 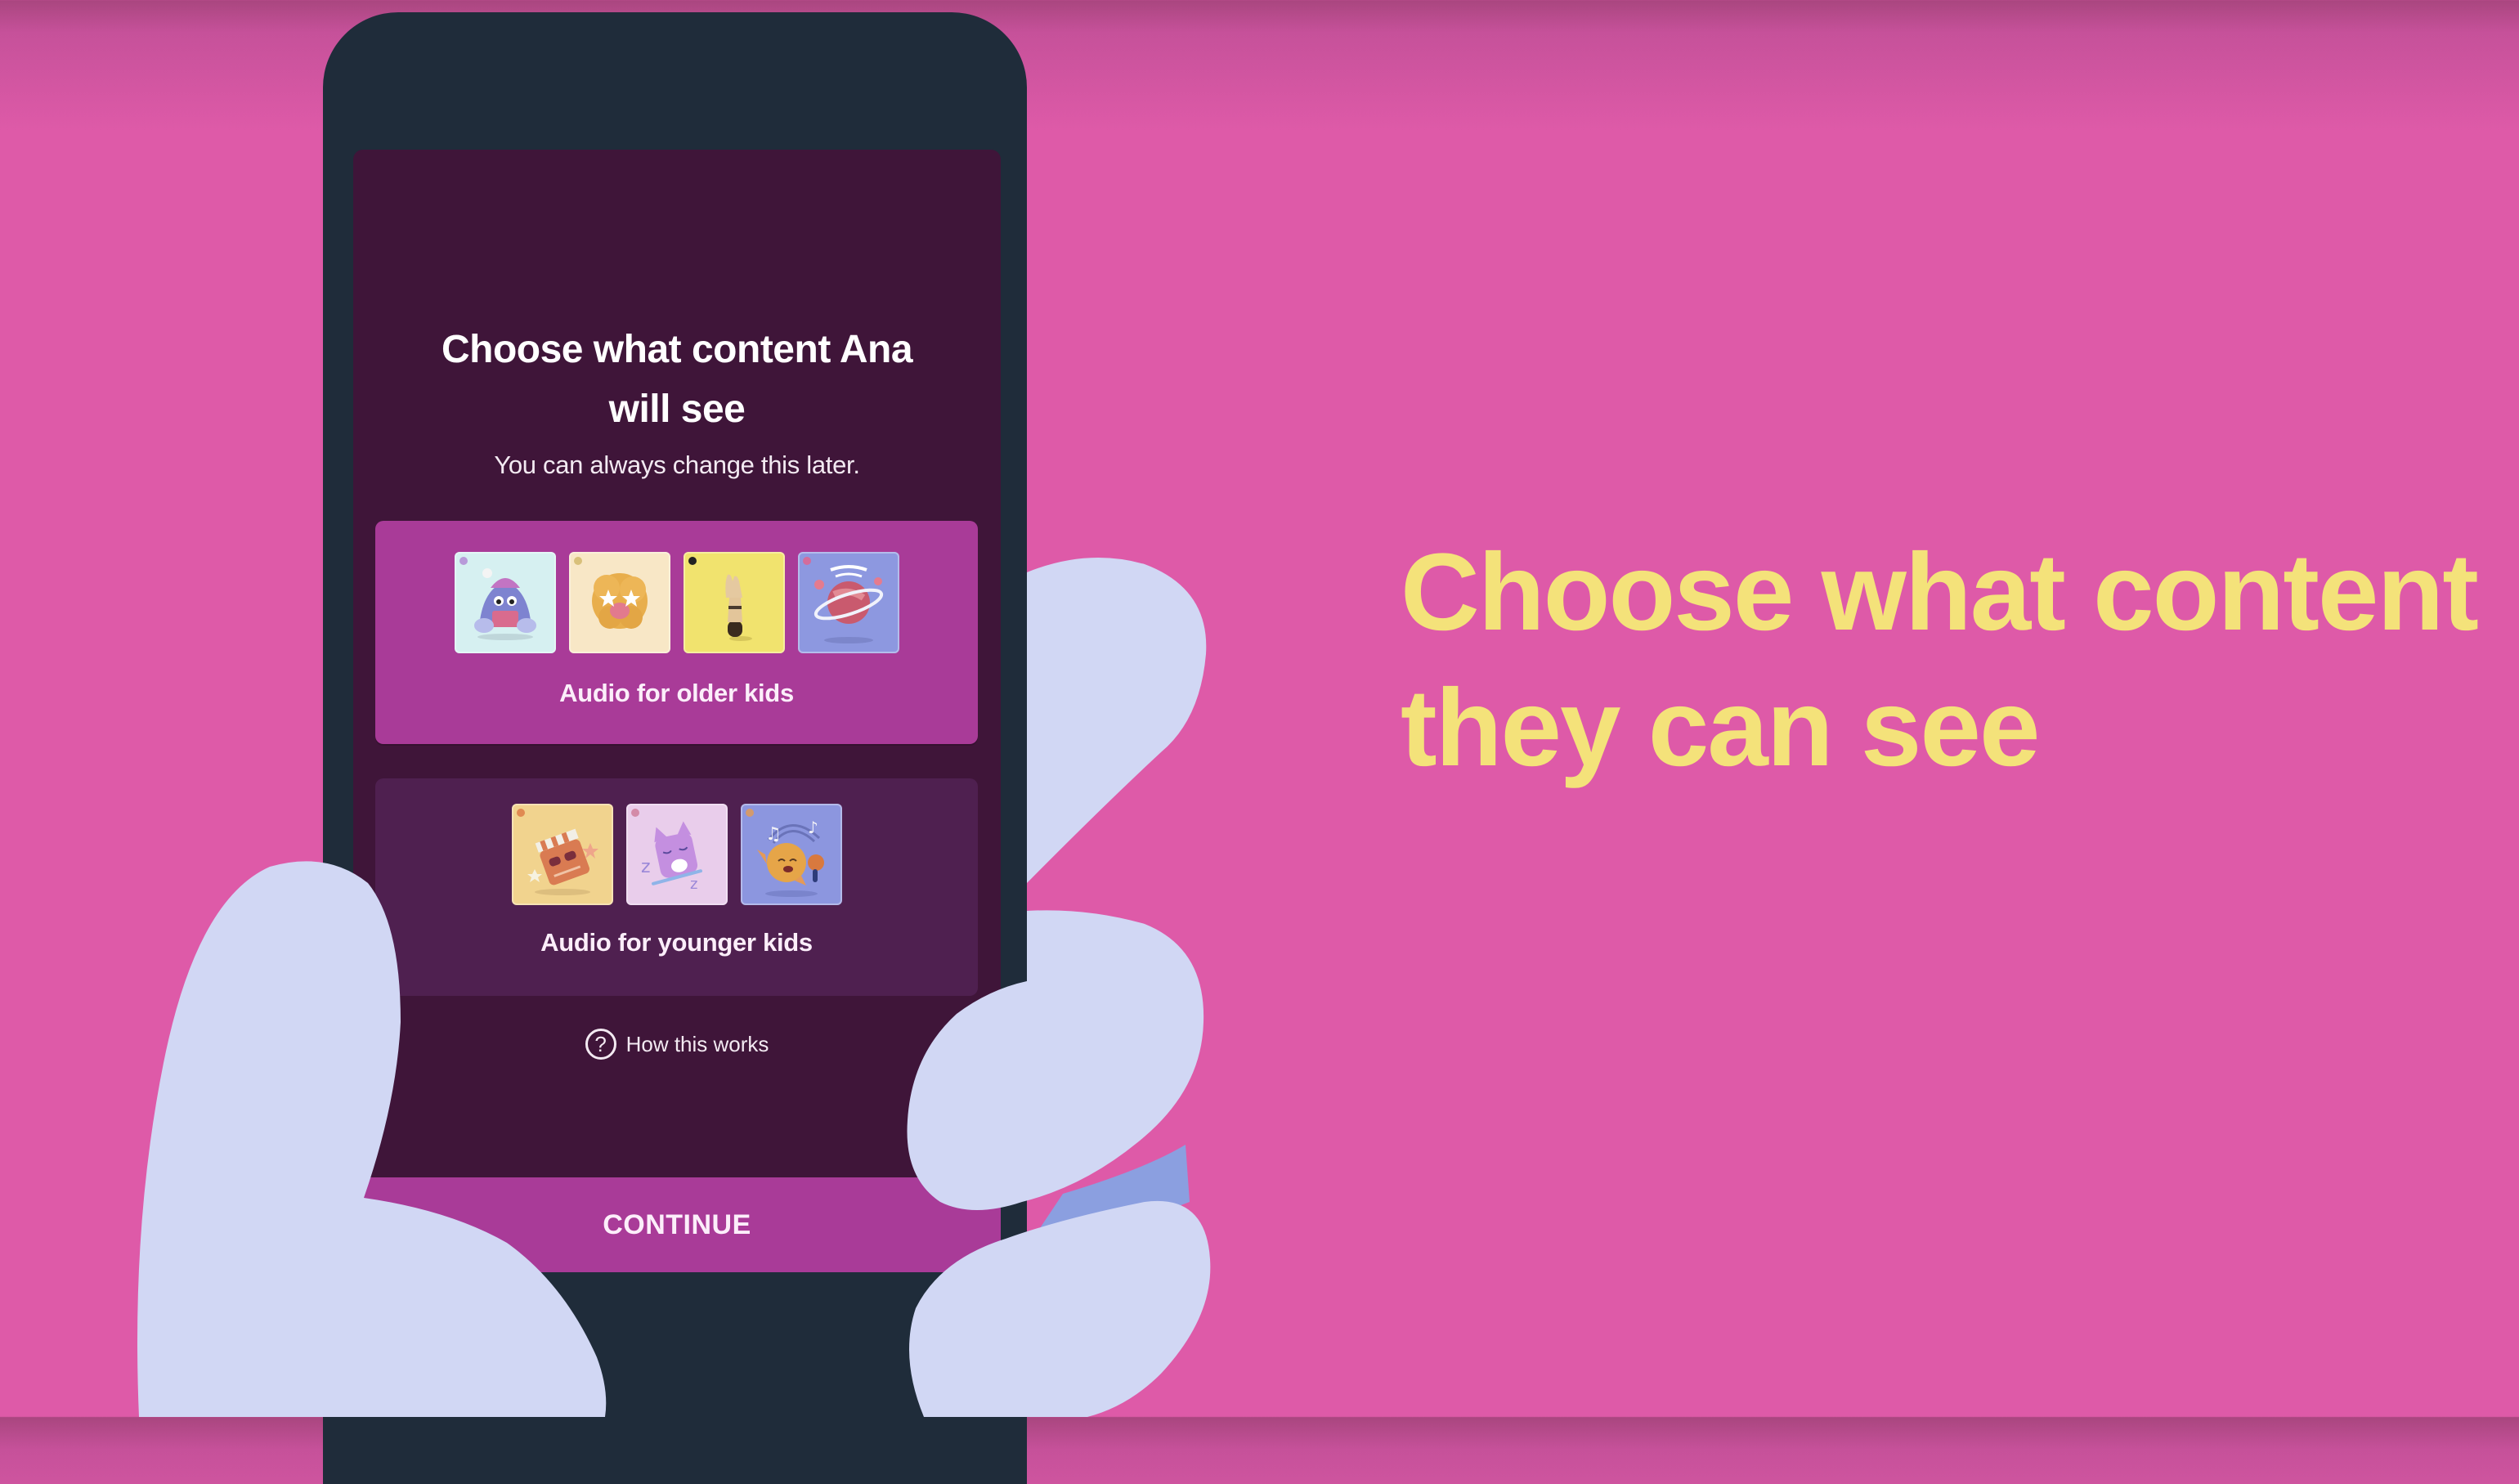 I want to click on how-this-works-label: How this works, so click(x=697, y=1043).